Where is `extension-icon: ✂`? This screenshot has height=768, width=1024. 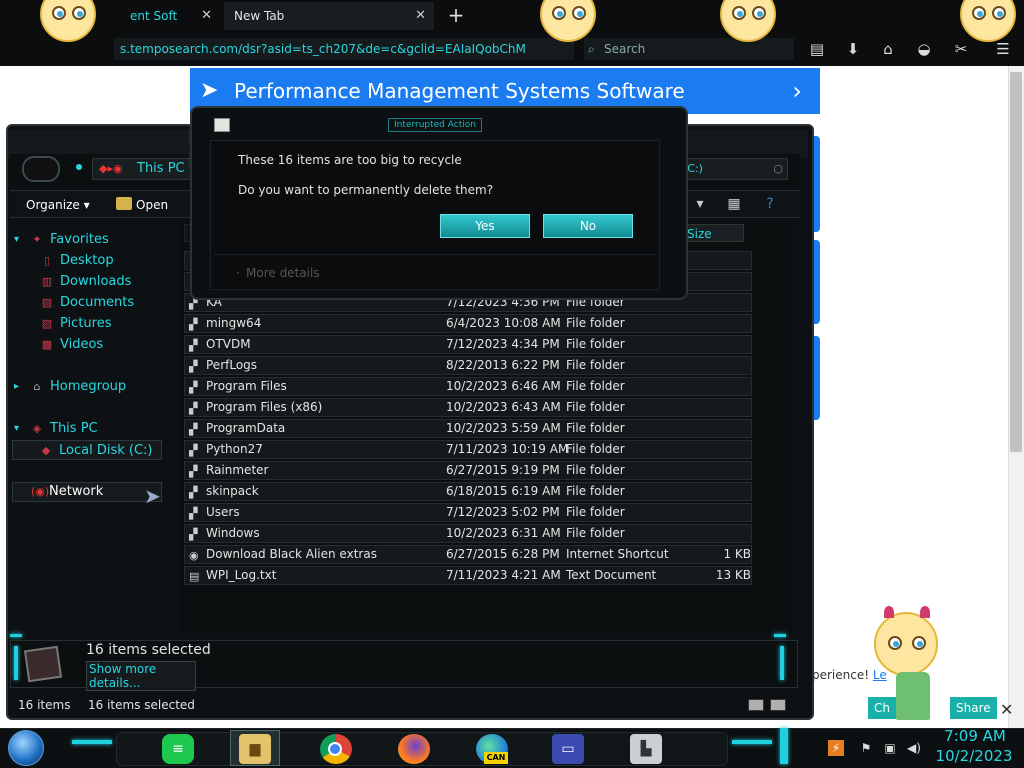
extension-icon: ✂ is located at coordinates (961, 49).